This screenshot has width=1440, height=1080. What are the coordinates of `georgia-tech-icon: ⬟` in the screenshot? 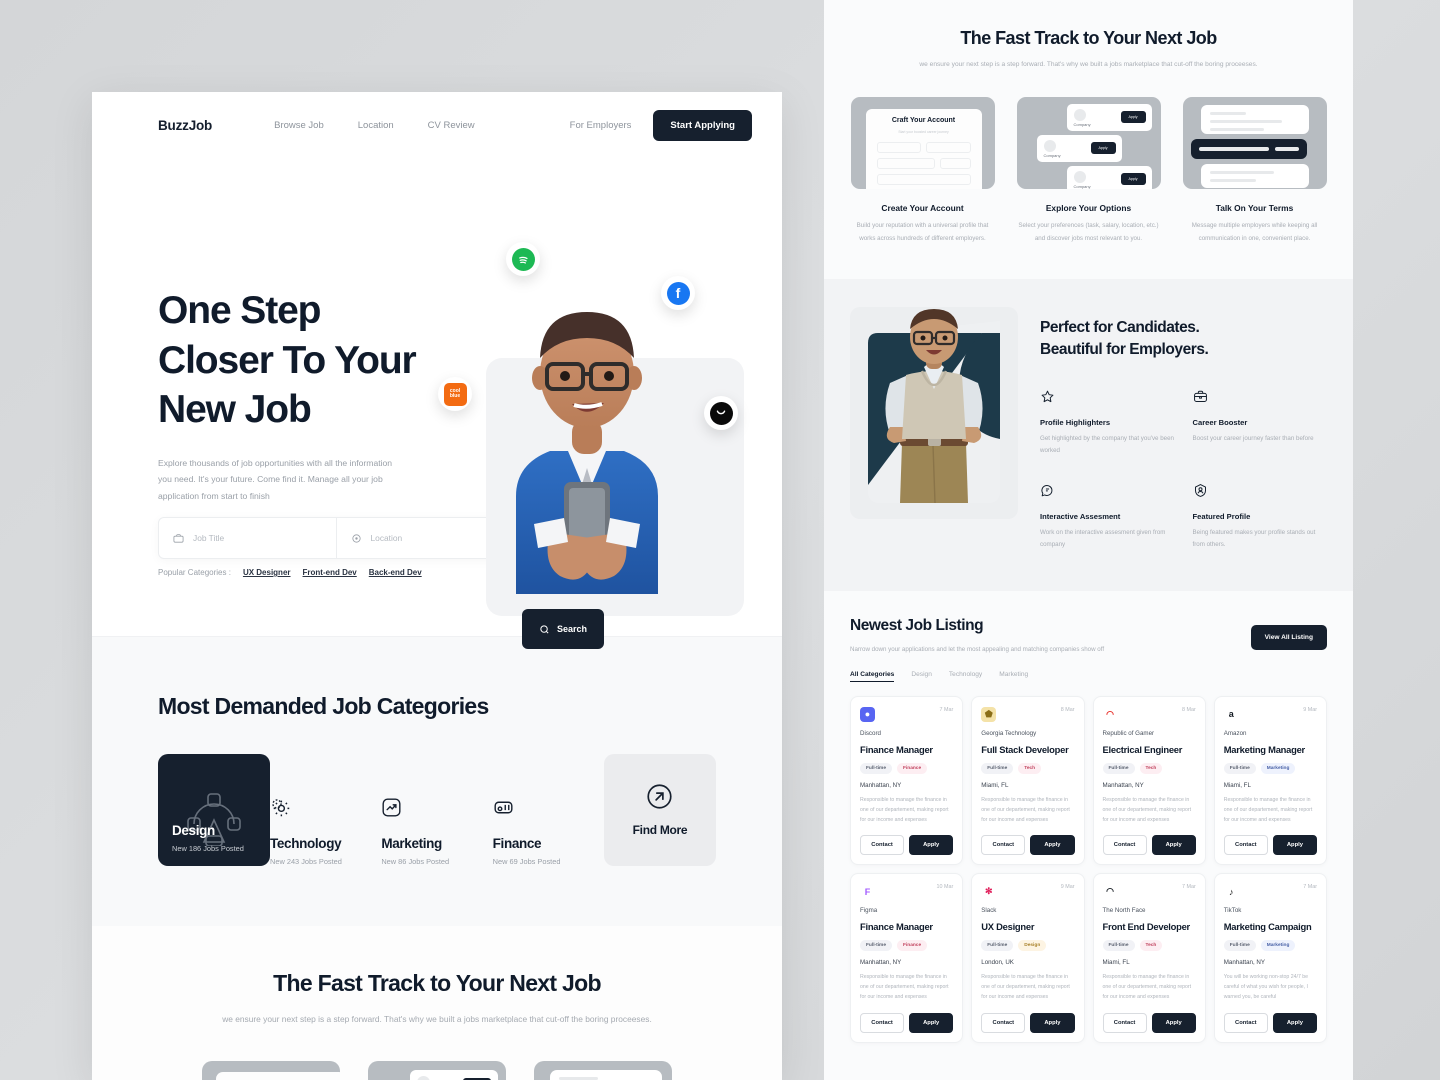 It's located at (989, 714).